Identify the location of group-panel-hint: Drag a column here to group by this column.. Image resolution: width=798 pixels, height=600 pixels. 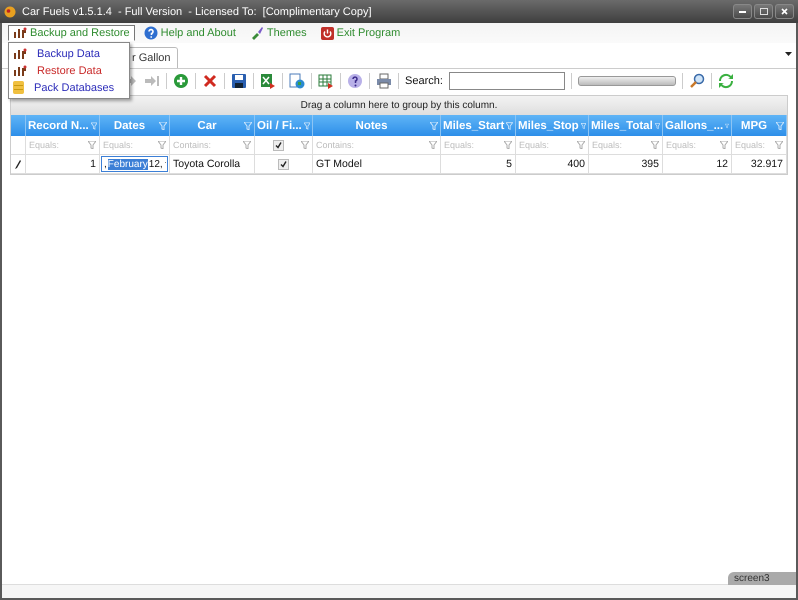
(399, 105).